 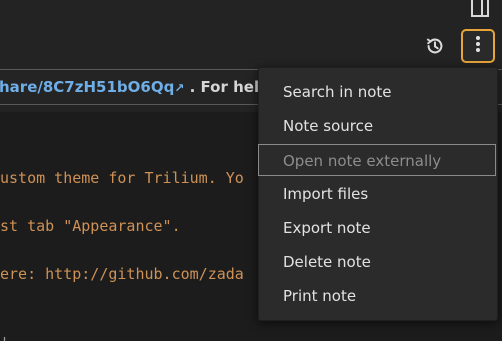 What do you see at coordinates (179, 88) in the screenshot?
I see `external-link-icon: ↗` at bounding box center [179, 88].